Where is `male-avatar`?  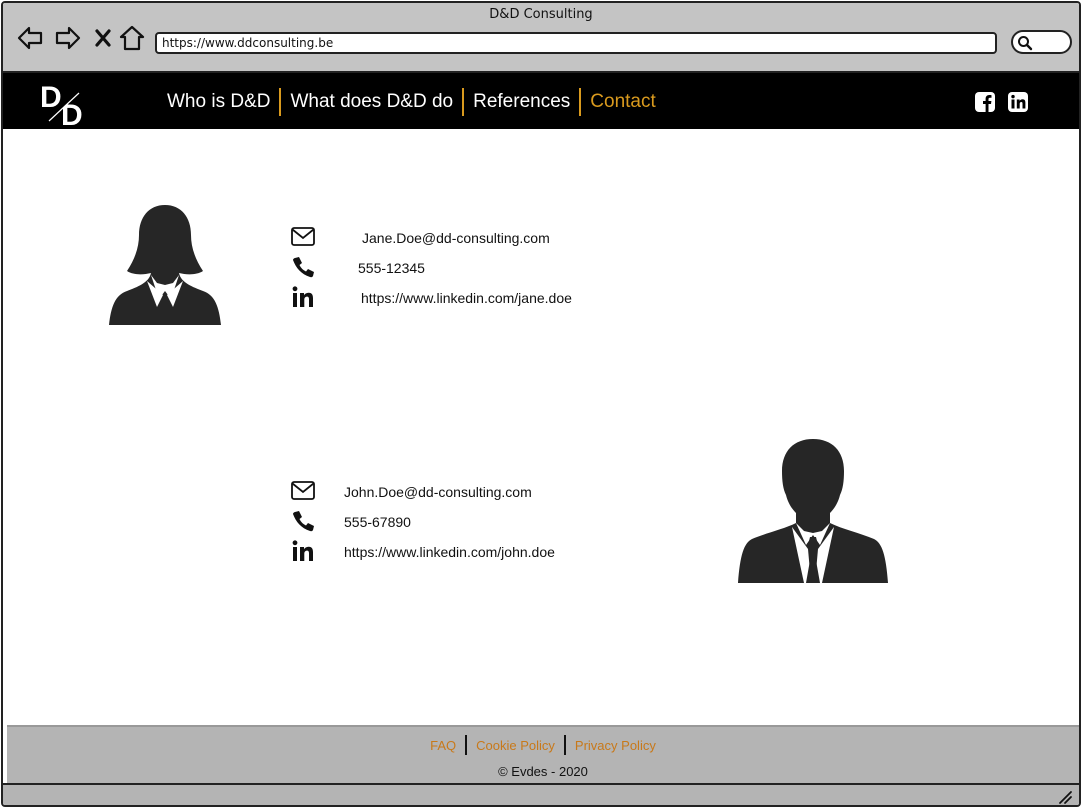
male-avatar is located at coordinates (813, 511).